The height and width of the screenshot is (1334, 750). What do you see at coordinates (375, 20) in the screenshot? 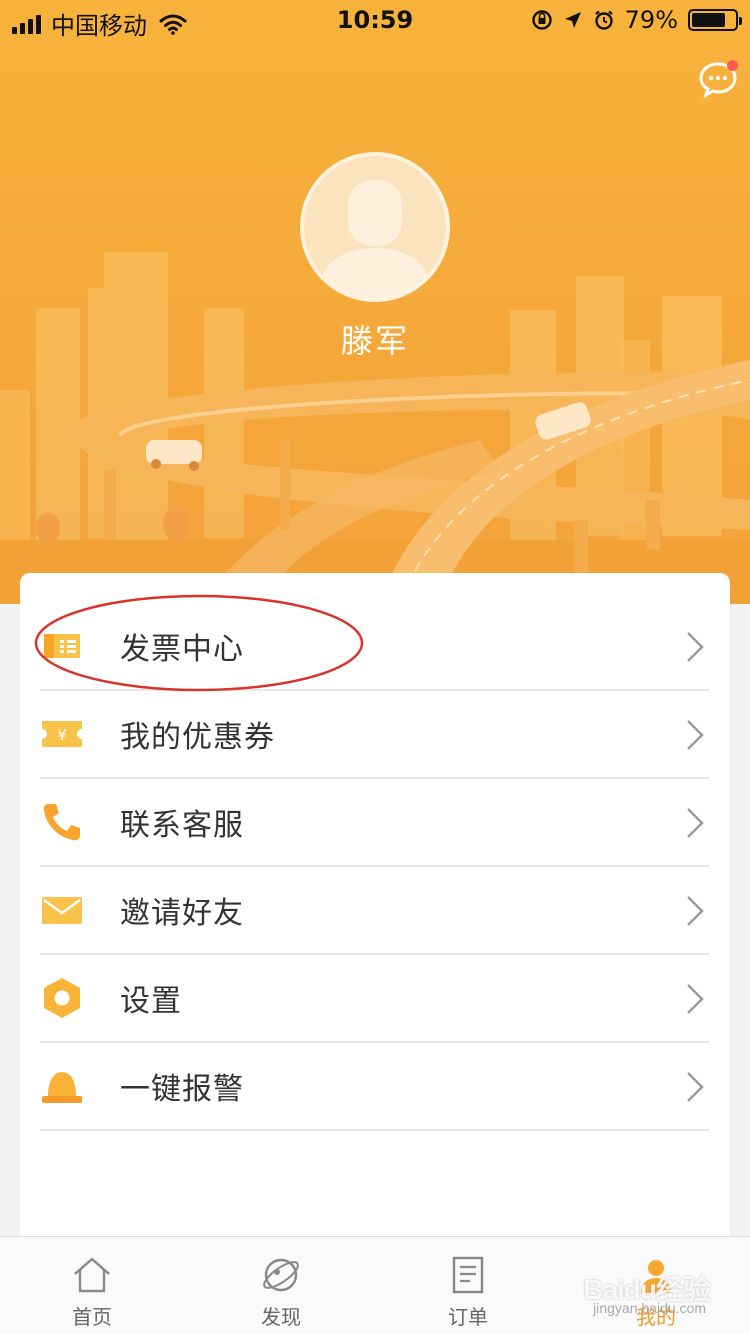
I see `status-bar: 中国移动 10:59 79%` at bounding box center [375, 20].